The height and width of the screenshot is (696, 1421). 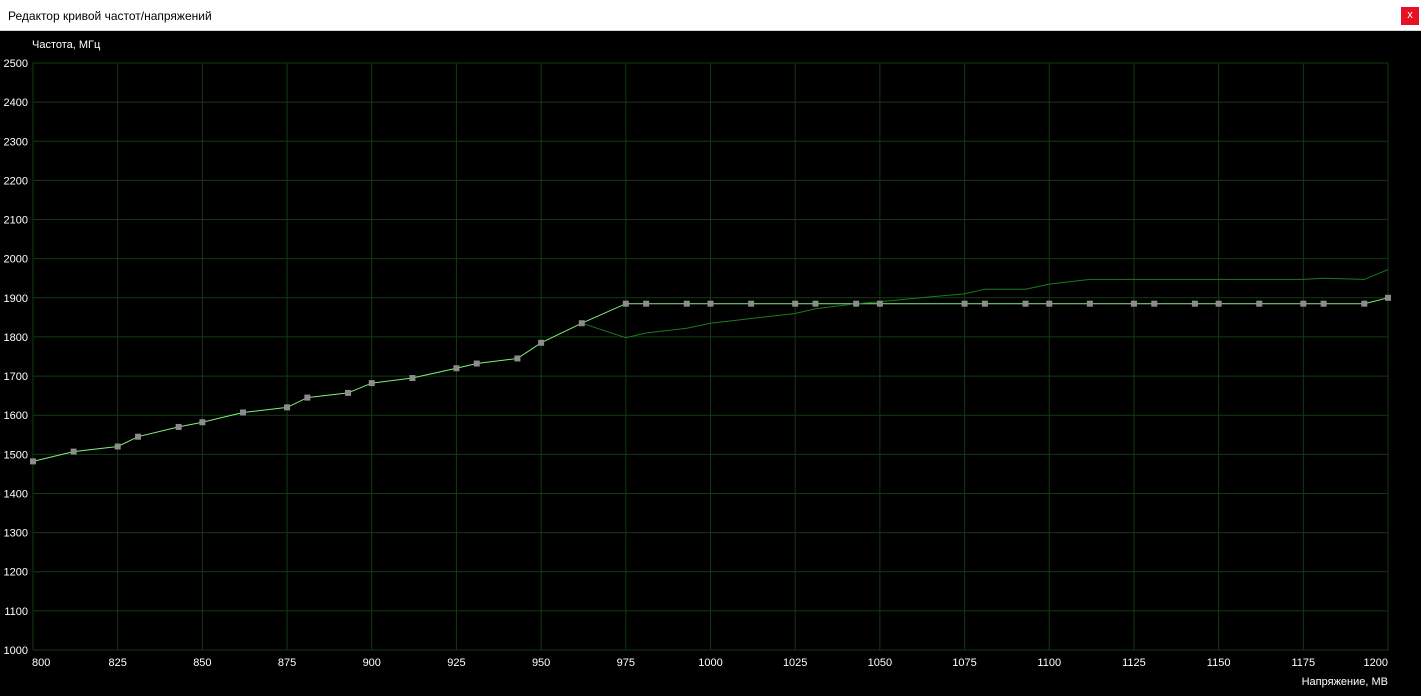 What do you see at coordinates (1219, 663) in the screenshot?
I see `x-tick-label: 1150` at bounding box center [1219, 663].